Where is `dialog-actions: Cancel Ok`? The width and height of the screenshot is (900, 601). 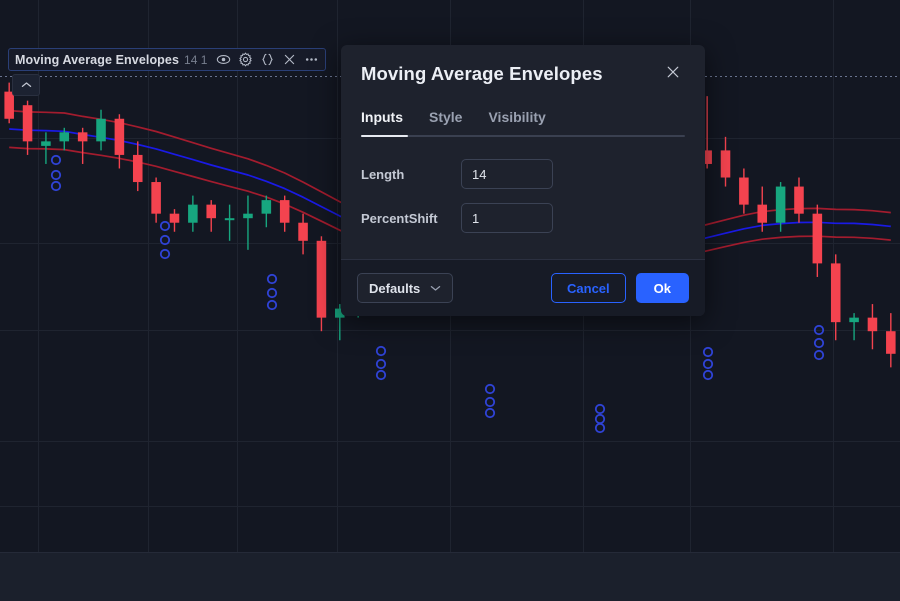
dialog-actions: Cancel Ok is located at coordinates (620, 288).